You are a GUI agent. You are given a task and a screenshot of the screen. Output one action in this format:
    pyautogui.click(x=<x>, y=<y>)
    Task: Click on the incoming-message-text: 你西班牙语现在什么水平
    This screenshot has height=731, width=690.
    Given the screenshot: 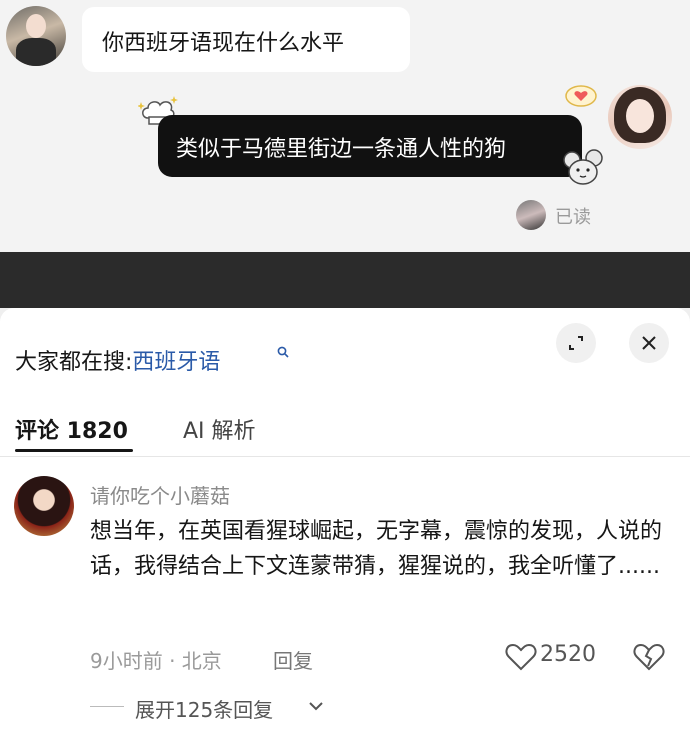 What is the action you would take?
    pyautogui.click(x=223, y=43)
    